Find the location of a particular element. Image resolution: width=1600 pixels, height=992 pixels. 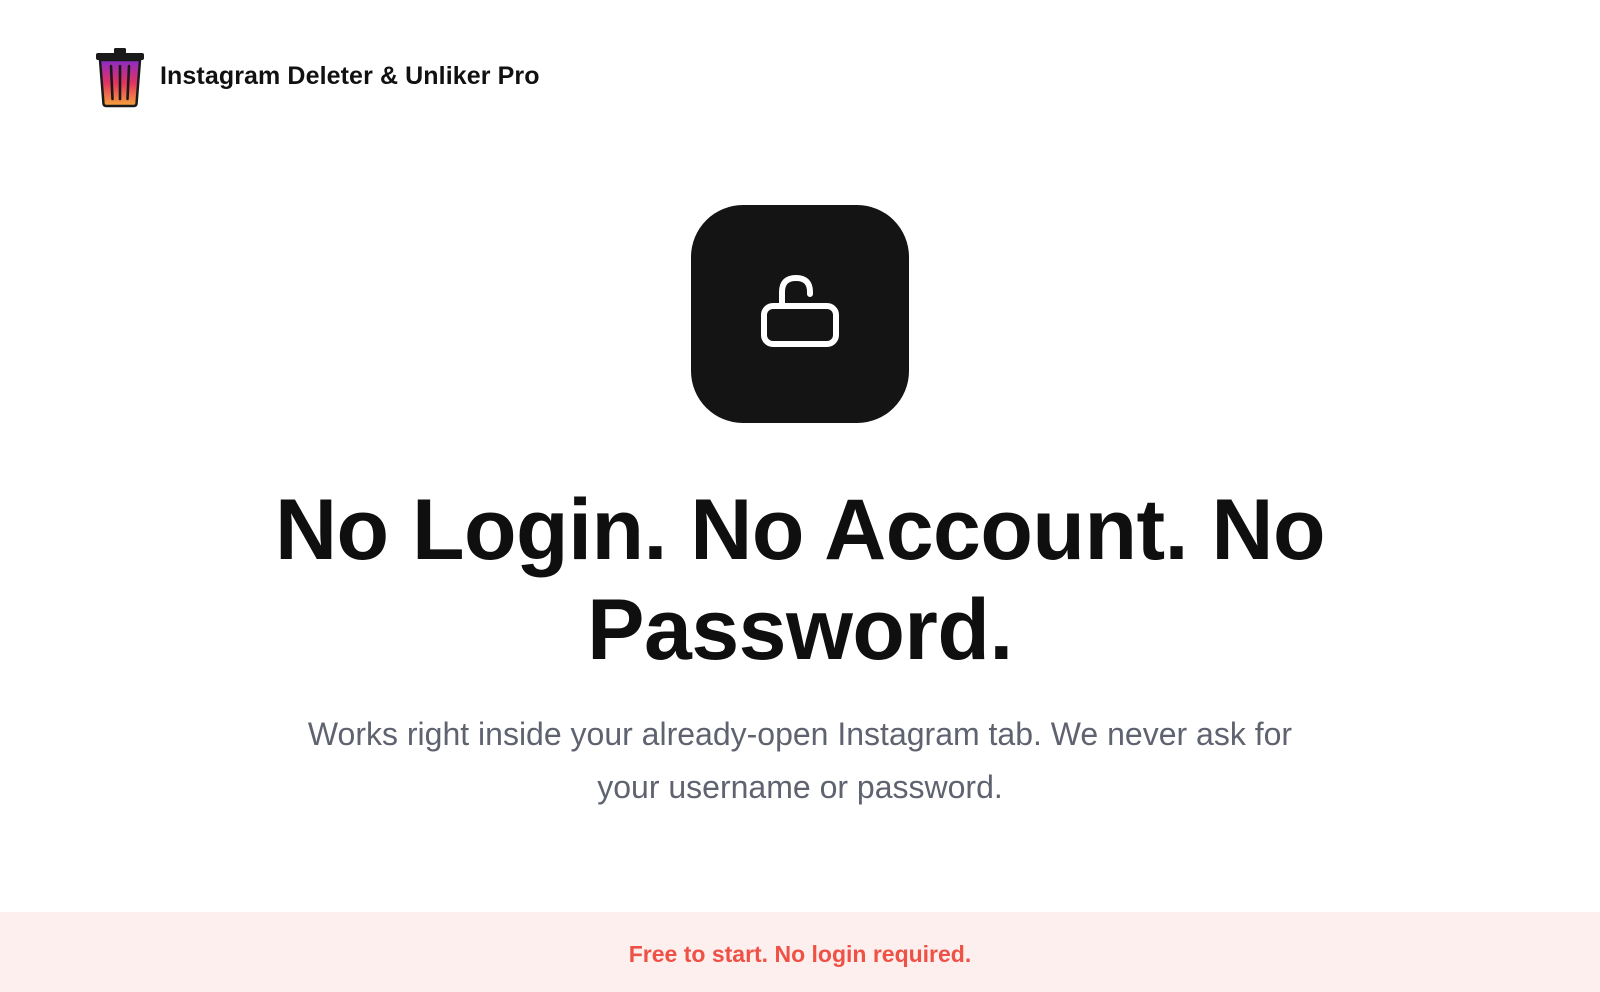

banner-text: Free to start. No login required. is located at coordinates (800, 953).